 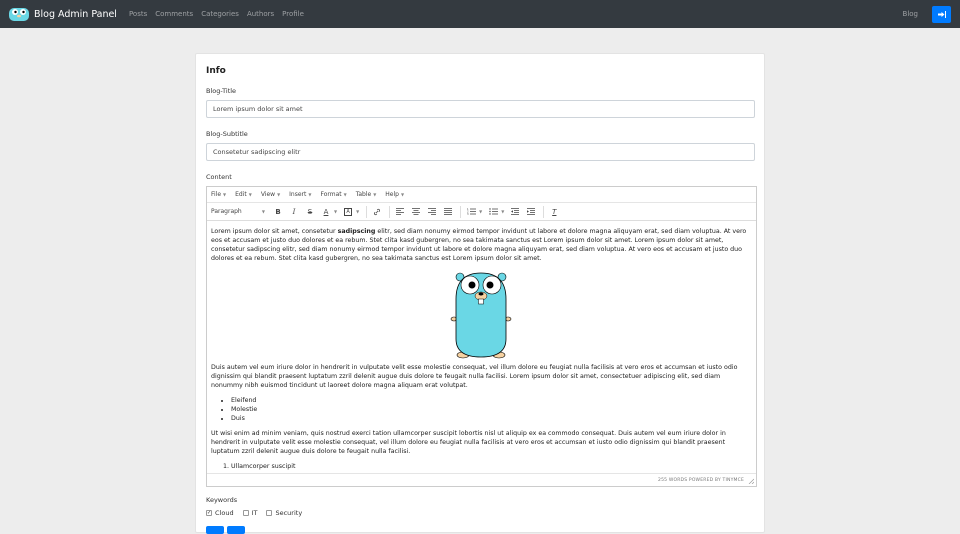 What do you see at coordinates (209, 513) in the screenshot?
I see `checkbox-checked-icon: ✓` at bounding box center [209, 513].